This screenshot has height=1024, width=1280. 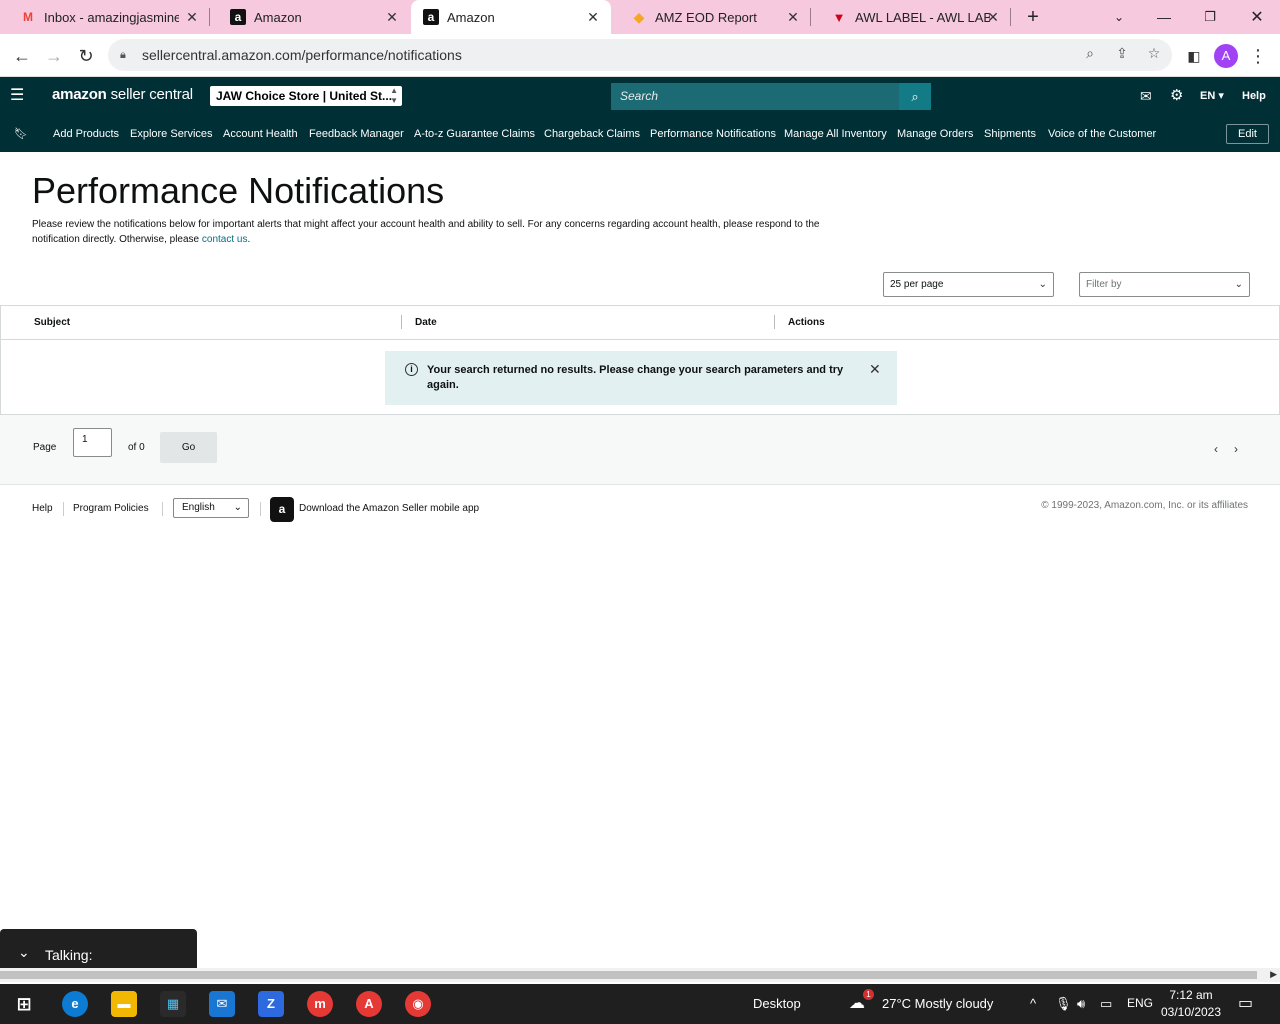 I want to click on clock-time: 7:12 am, so click(x=1191, y=995).